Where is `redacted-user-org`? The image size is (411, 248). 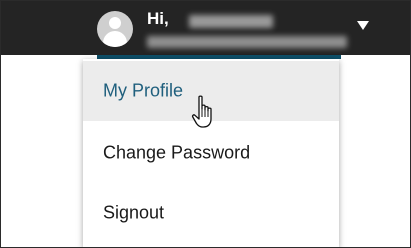
redacted-user-org is located at coordinates (247, 40).